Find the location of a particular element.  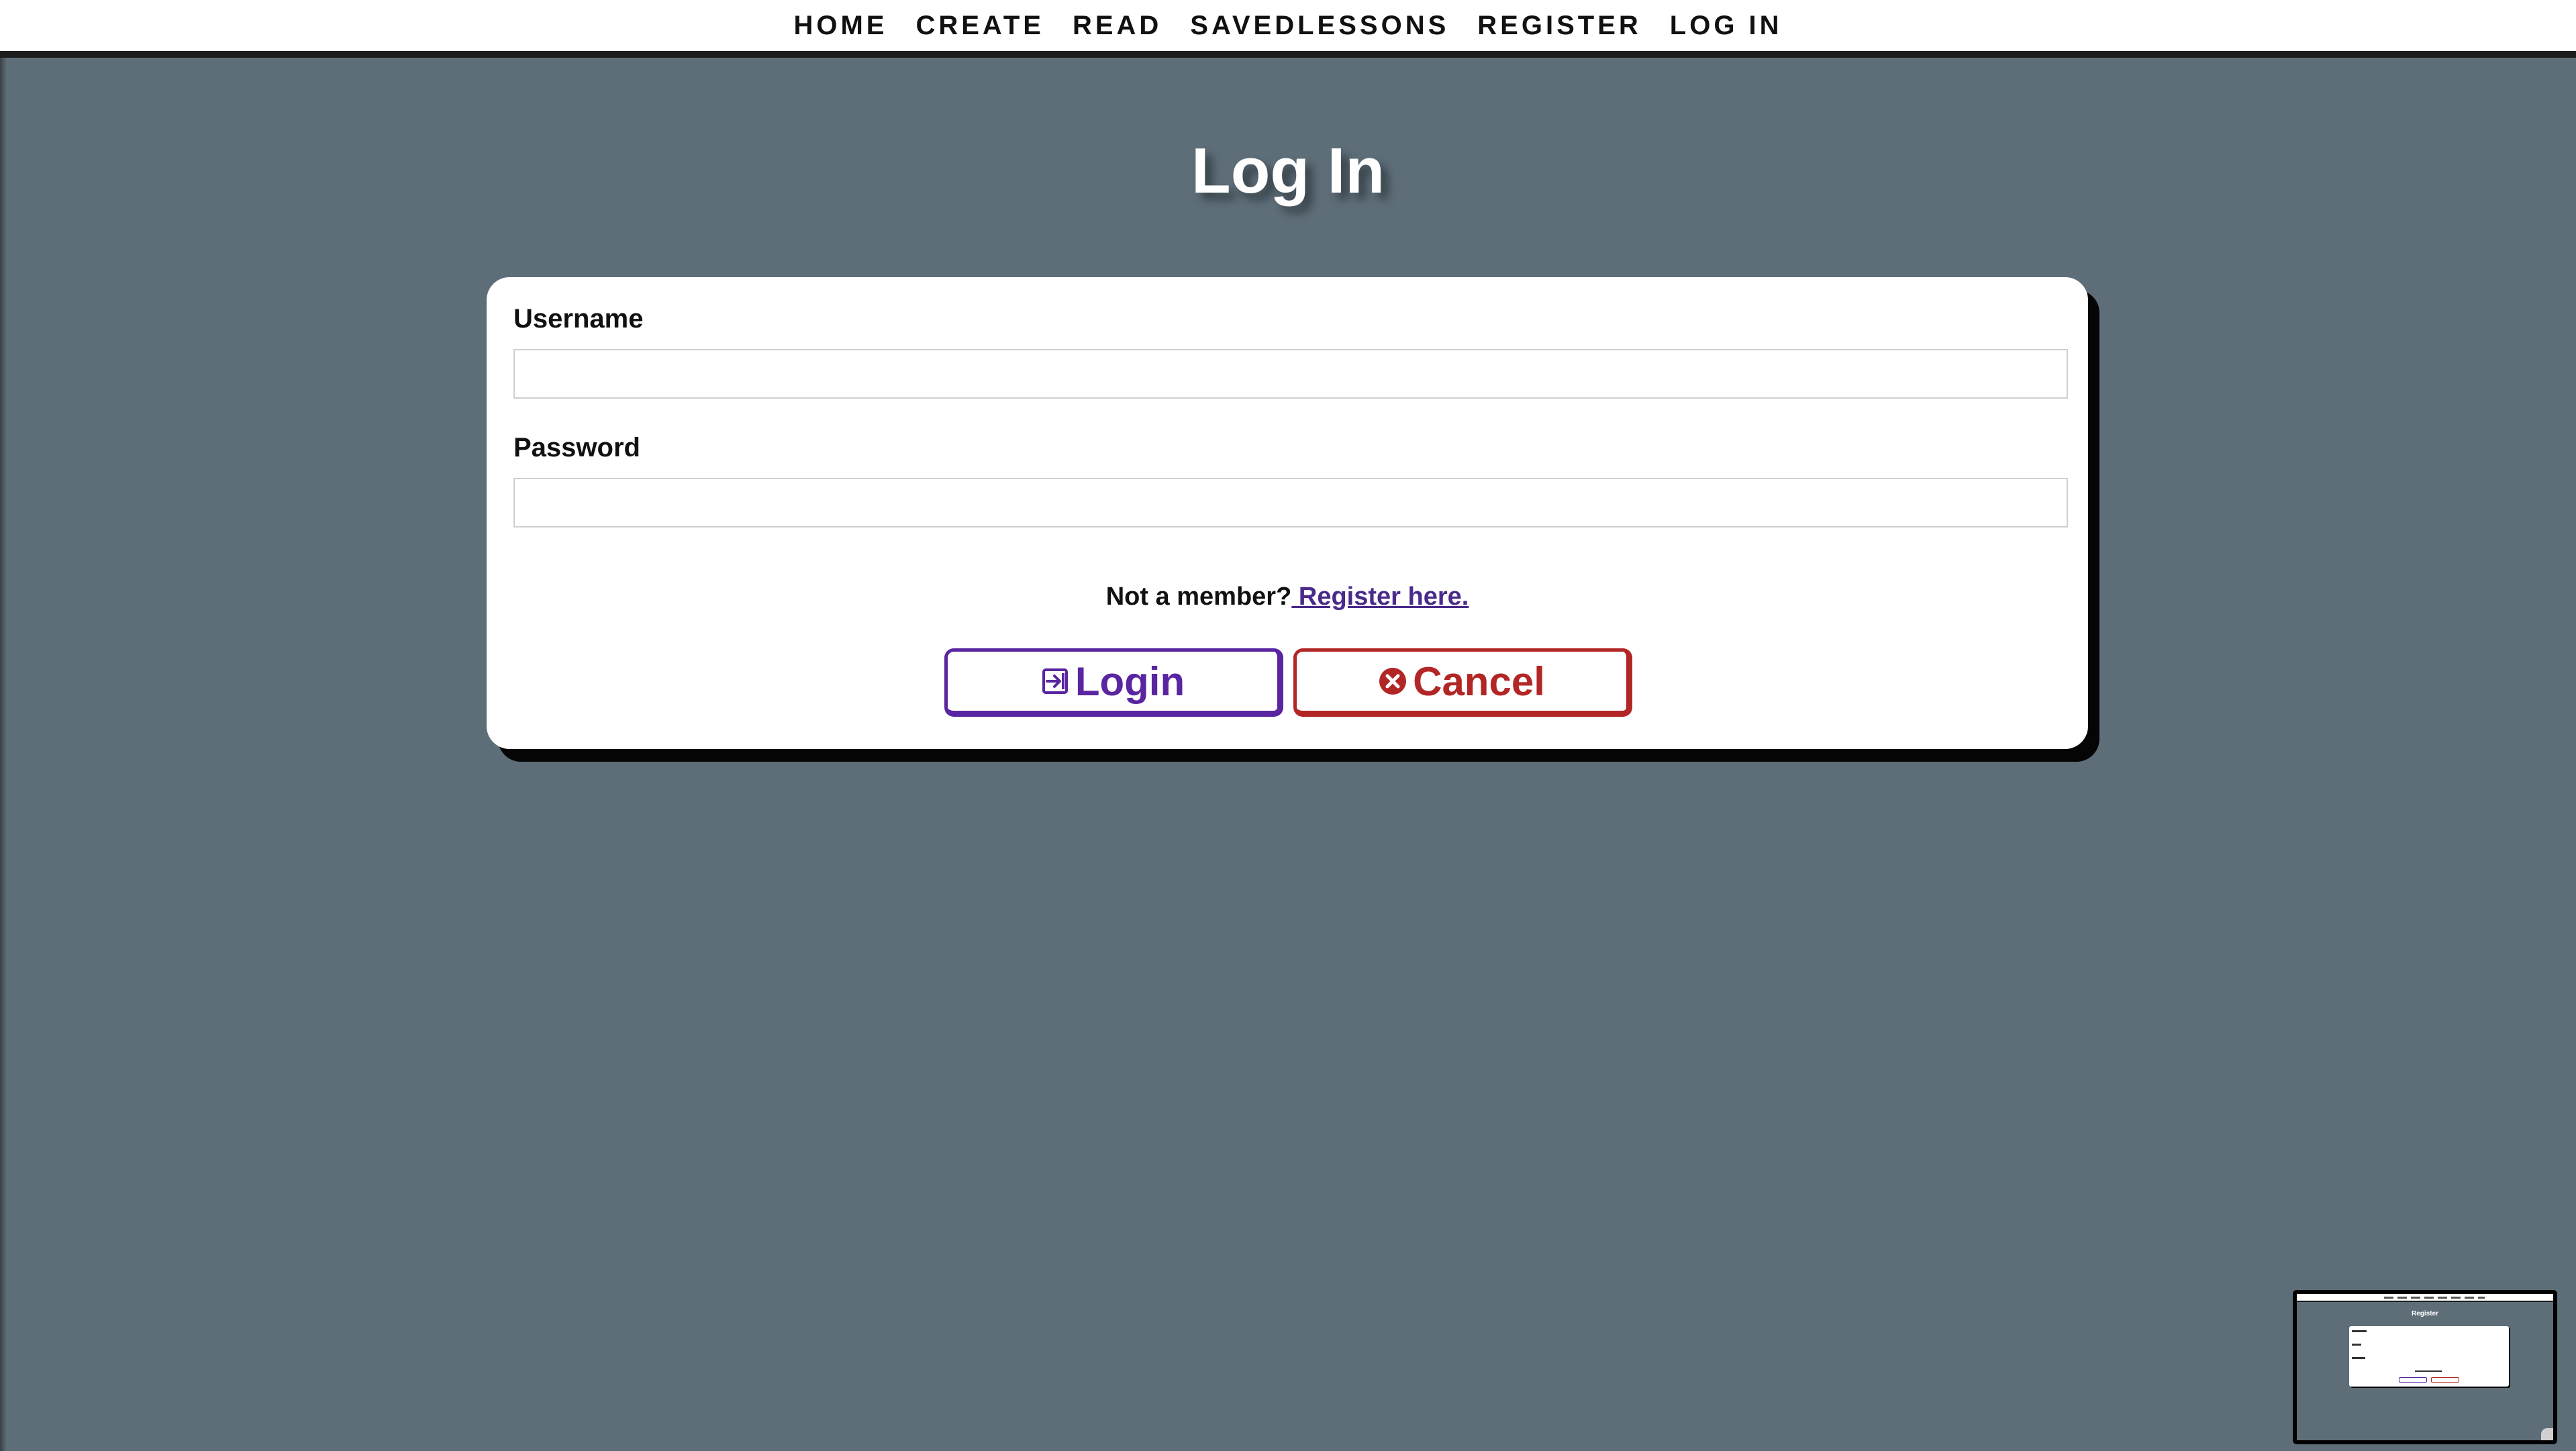

thumbnail-navbar is located at coordinates (2425, 1298).